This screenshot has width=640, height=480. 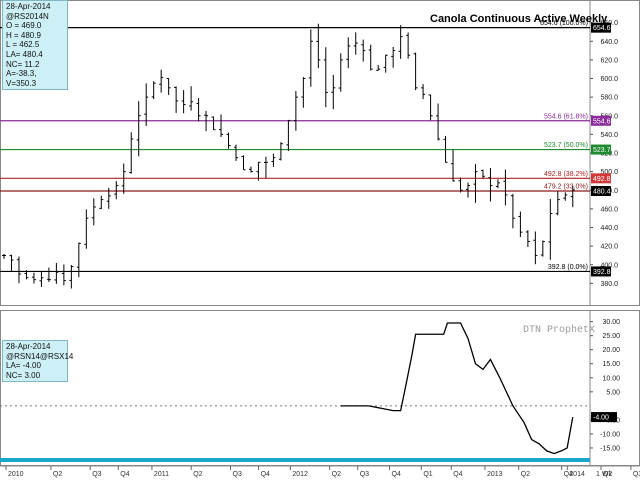 What do you see at coordinates (427, 474) in the screenshot?
I see `time-label: Q1` at bounding box center [427, 474].